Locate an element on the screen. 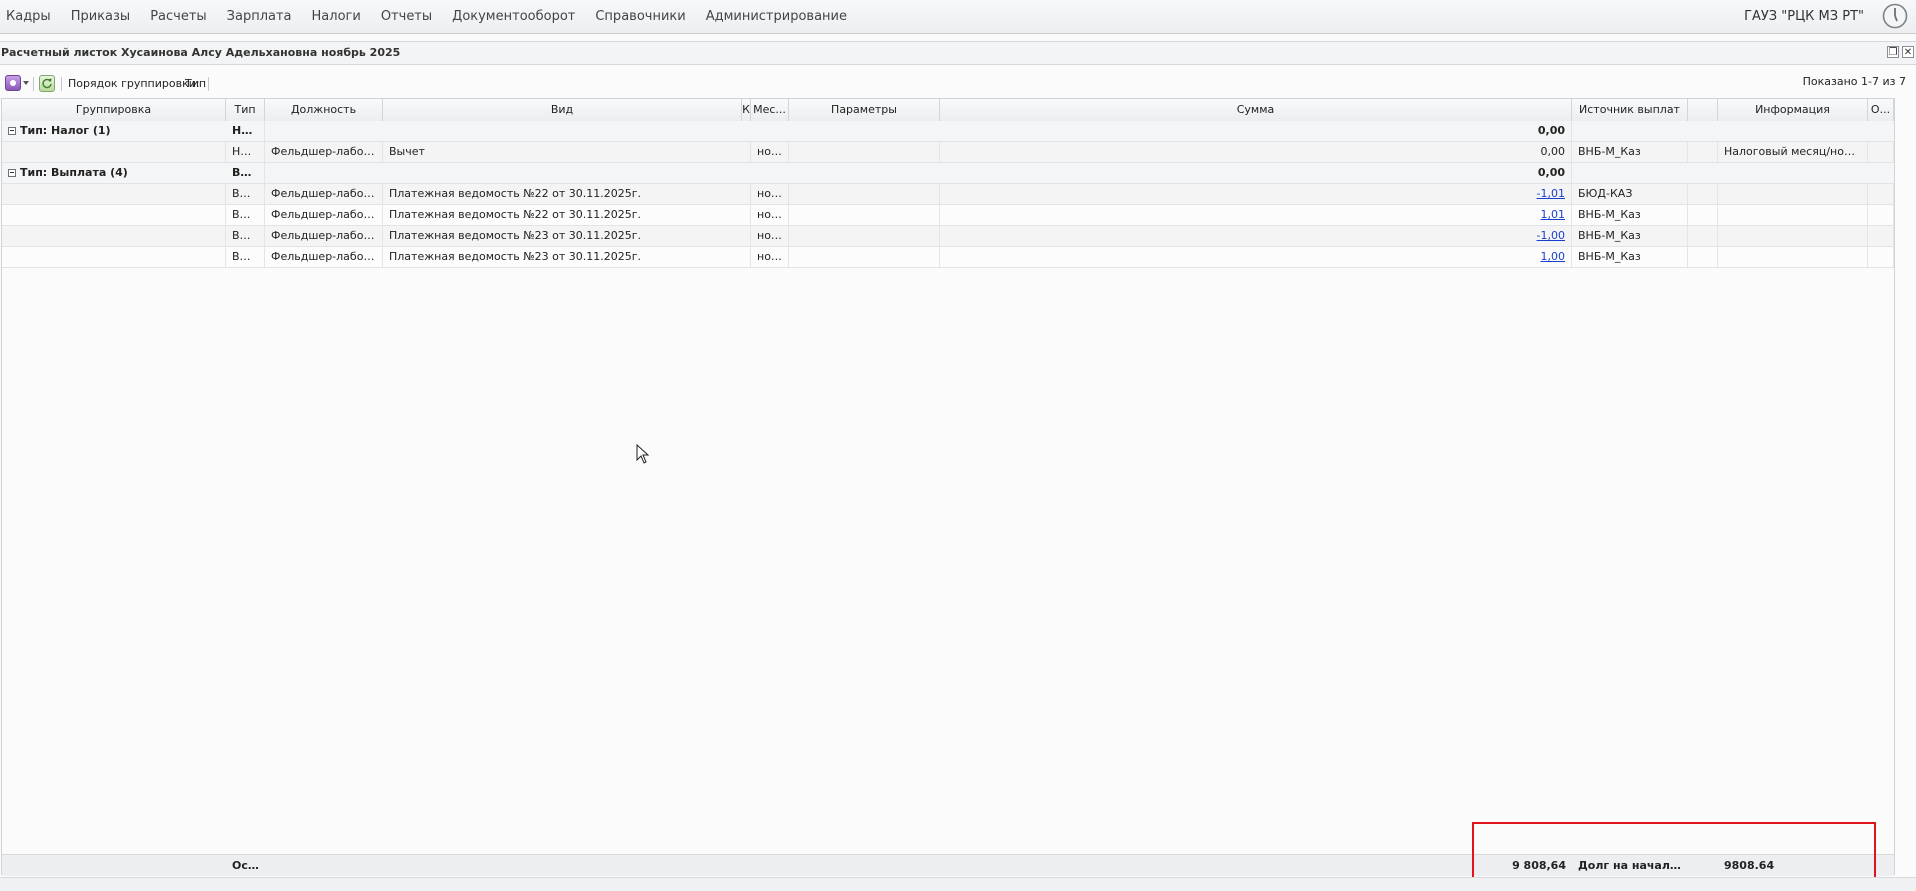 This screenshot has width=1916, height=891. column-header-kind: Вид is located at coordinates (562, 110).